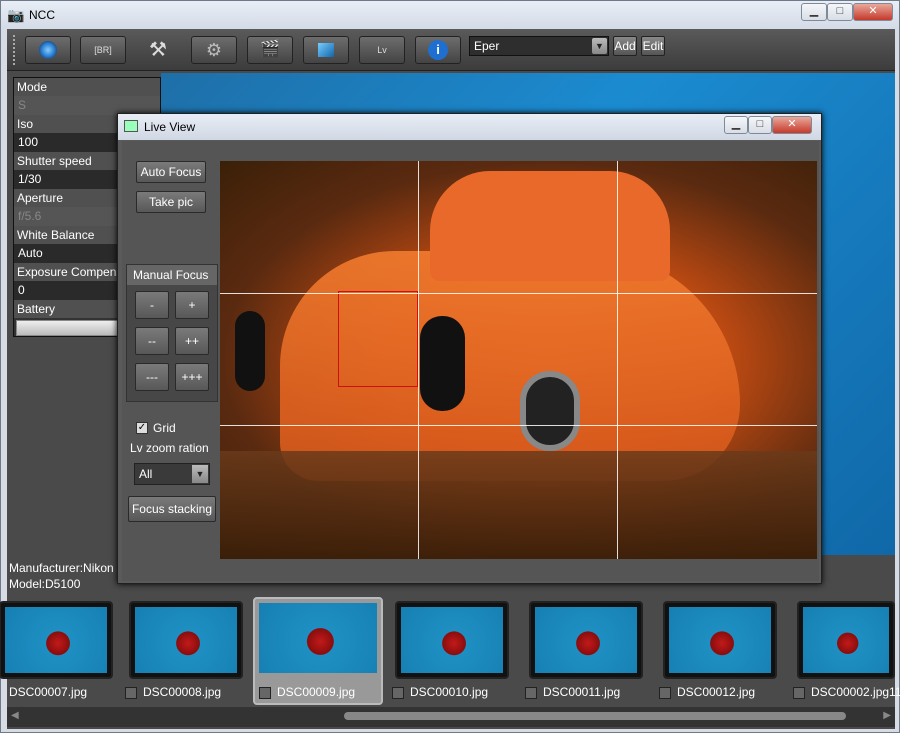 This screenshot has width=900, height=733. I want to click on manufacturer-text: Manufacturer:Nikon C, so click(67, 568).